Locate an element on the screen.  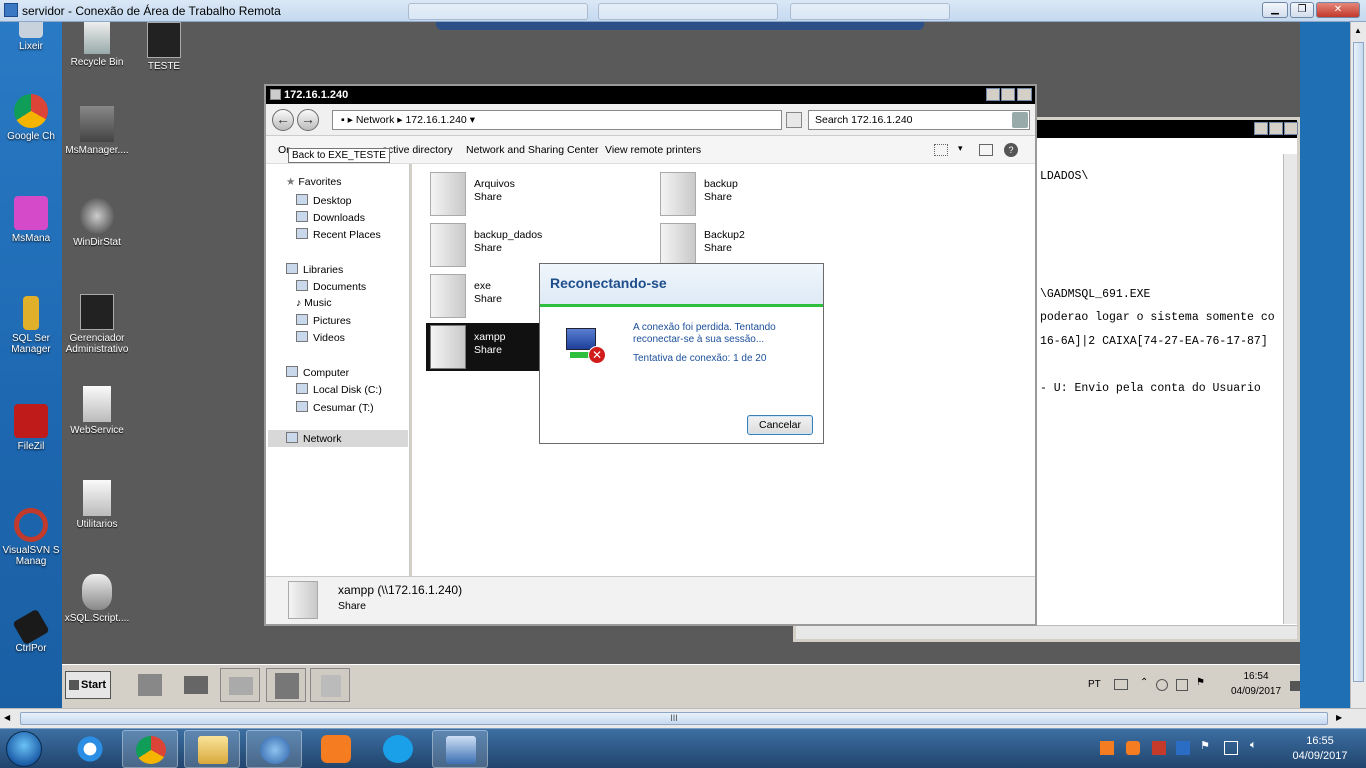
scroll-up-arrow-icon: ▲ is located at coordinates (1358, 30).